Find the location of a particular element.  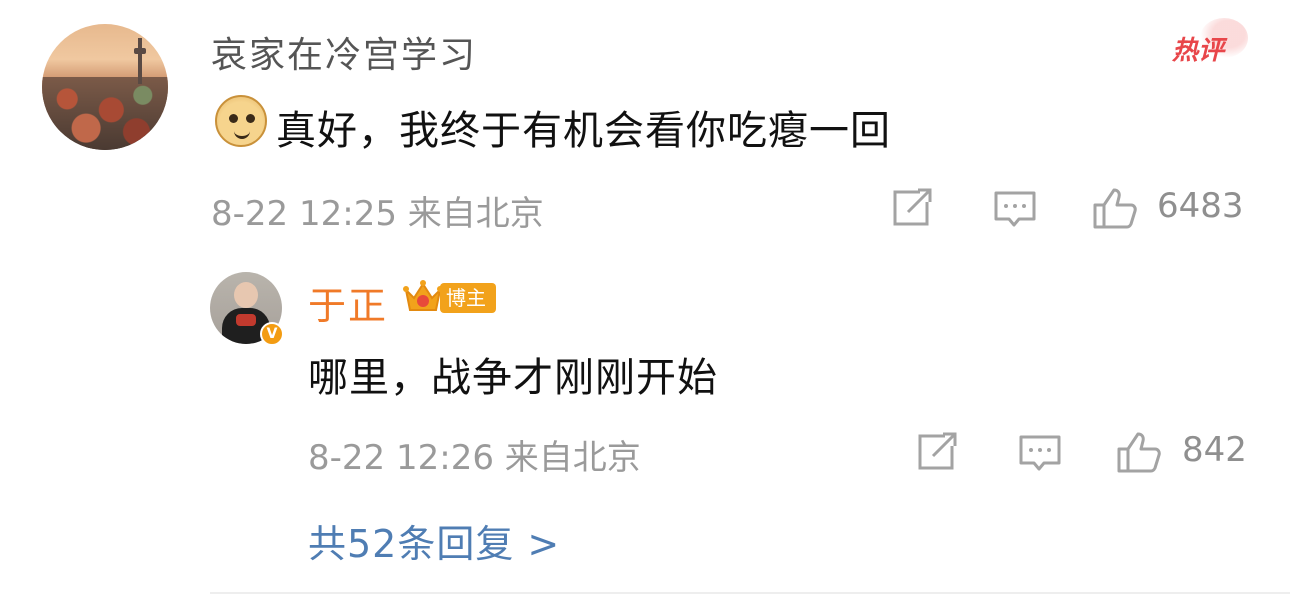

comment-meta: 8-22 12:25 来自北京 is located at coordinates (377, 210).